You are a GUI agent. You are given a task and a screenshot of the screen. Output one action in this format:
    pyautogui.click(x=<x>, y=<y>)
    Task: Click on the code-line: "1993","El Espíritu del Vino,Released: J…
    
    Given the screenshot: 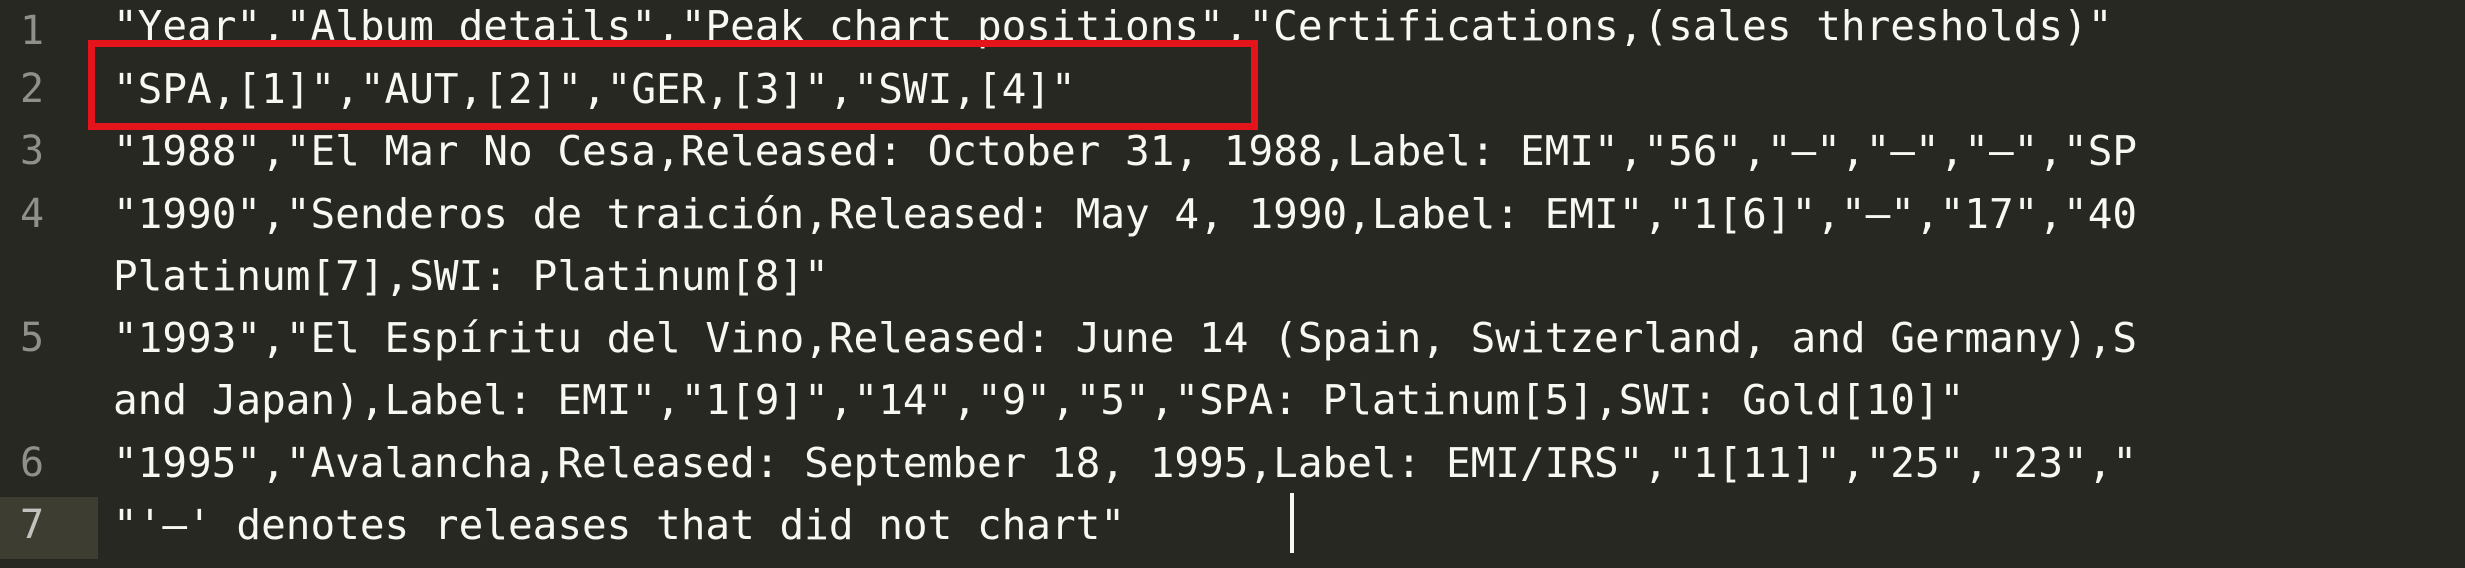 What is the action you would take?
    pyautogui.click(x=1289, y=338)
    